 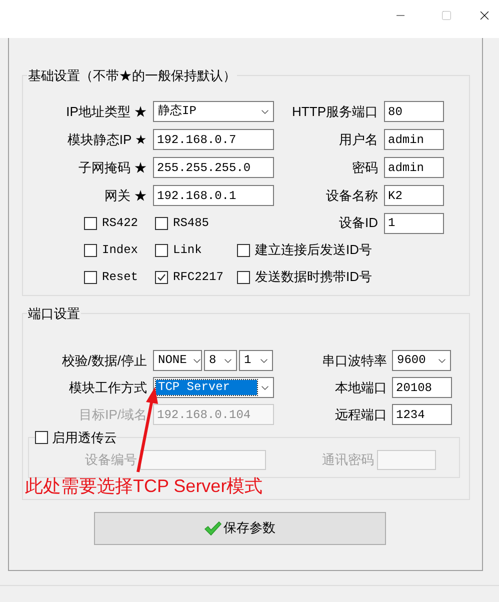 What do you see at coordinates (84, 438) in the screenshot?
I see `checkbox-label: 启用透传云` at bounding box center [84, 438].